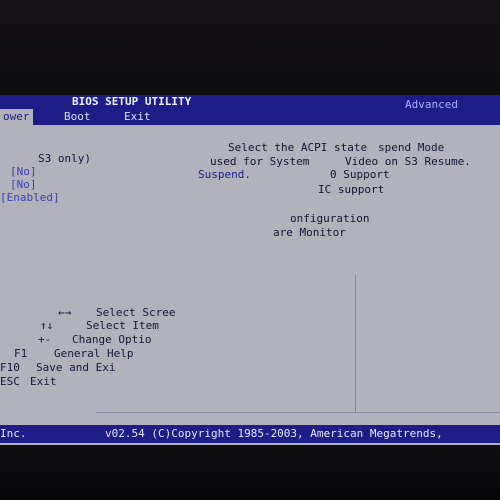  What do you see at coordinates (45, 339) in the screenshot?
I see `key-plus-minus: +-` at bounding box center [45, 339].